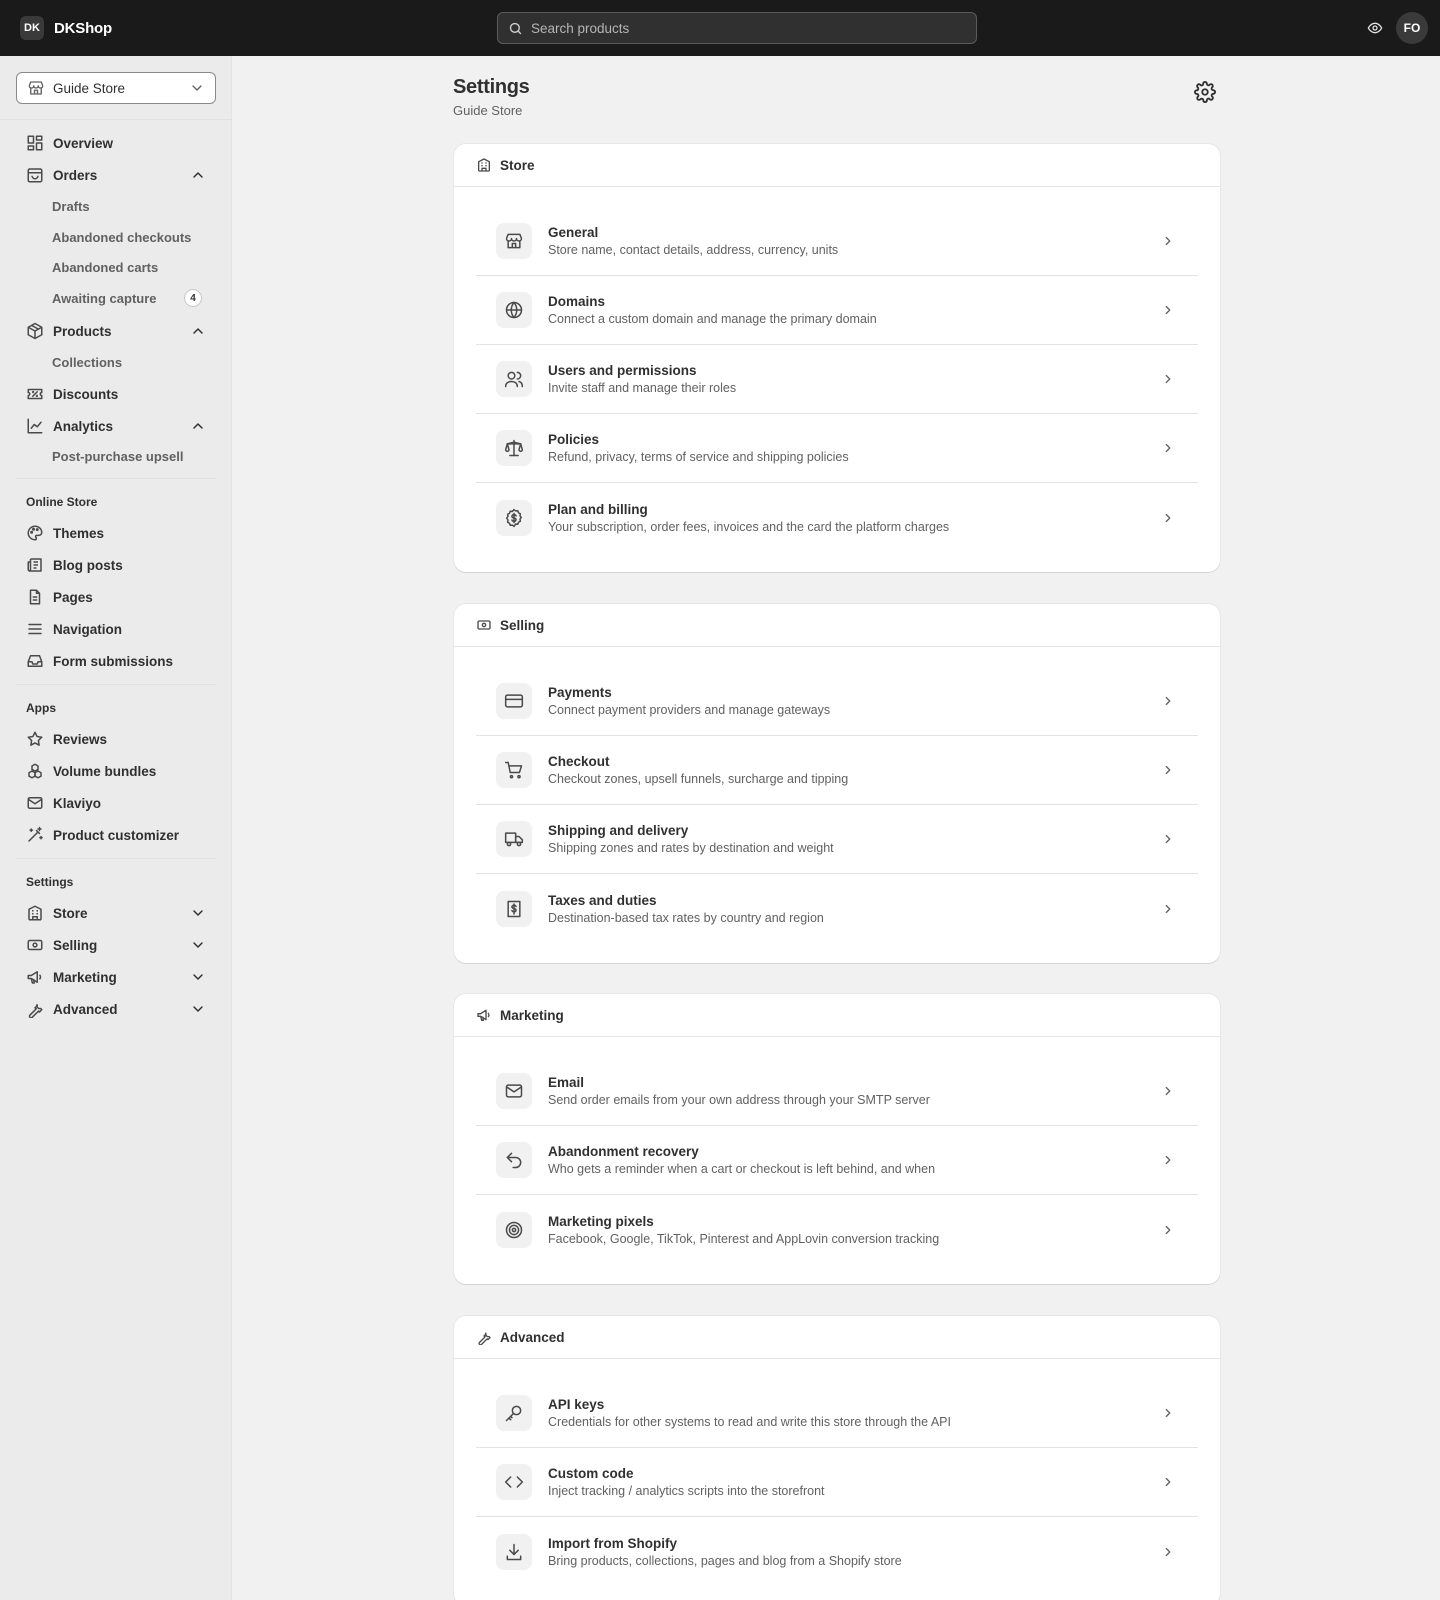  What do you see at coordinates (116, 945) in the screenshot?
I see `sidebar-item-selling: Selling` at bounding box center [116, 945].